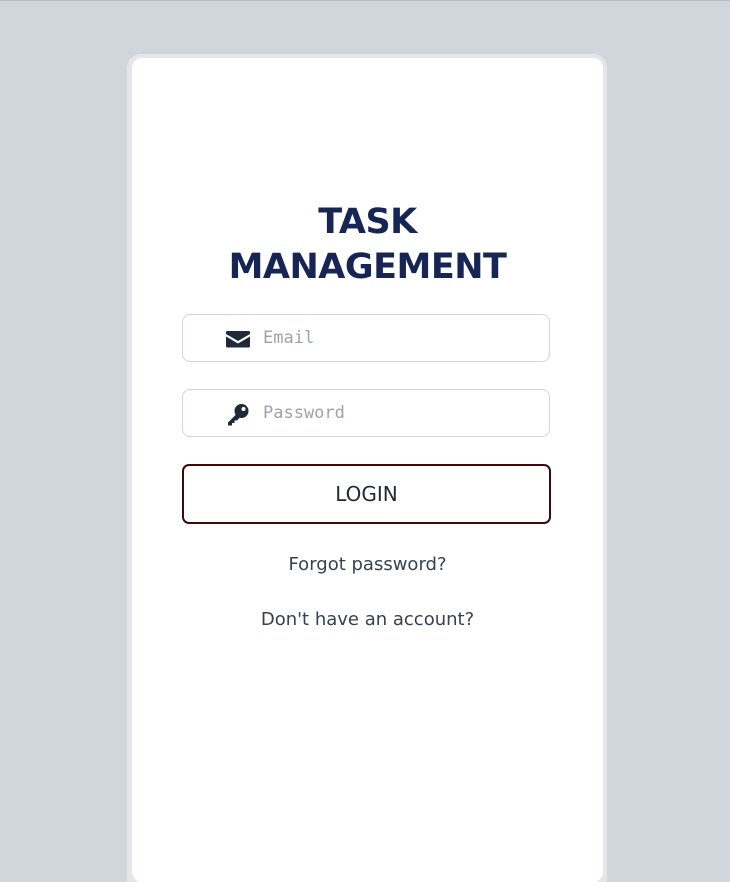 The height and width of the screenshot is (882, 730). Describe the element at coordinates (367, 222) in the screenshot. I see `app-title-line-1: TASK` at that location.